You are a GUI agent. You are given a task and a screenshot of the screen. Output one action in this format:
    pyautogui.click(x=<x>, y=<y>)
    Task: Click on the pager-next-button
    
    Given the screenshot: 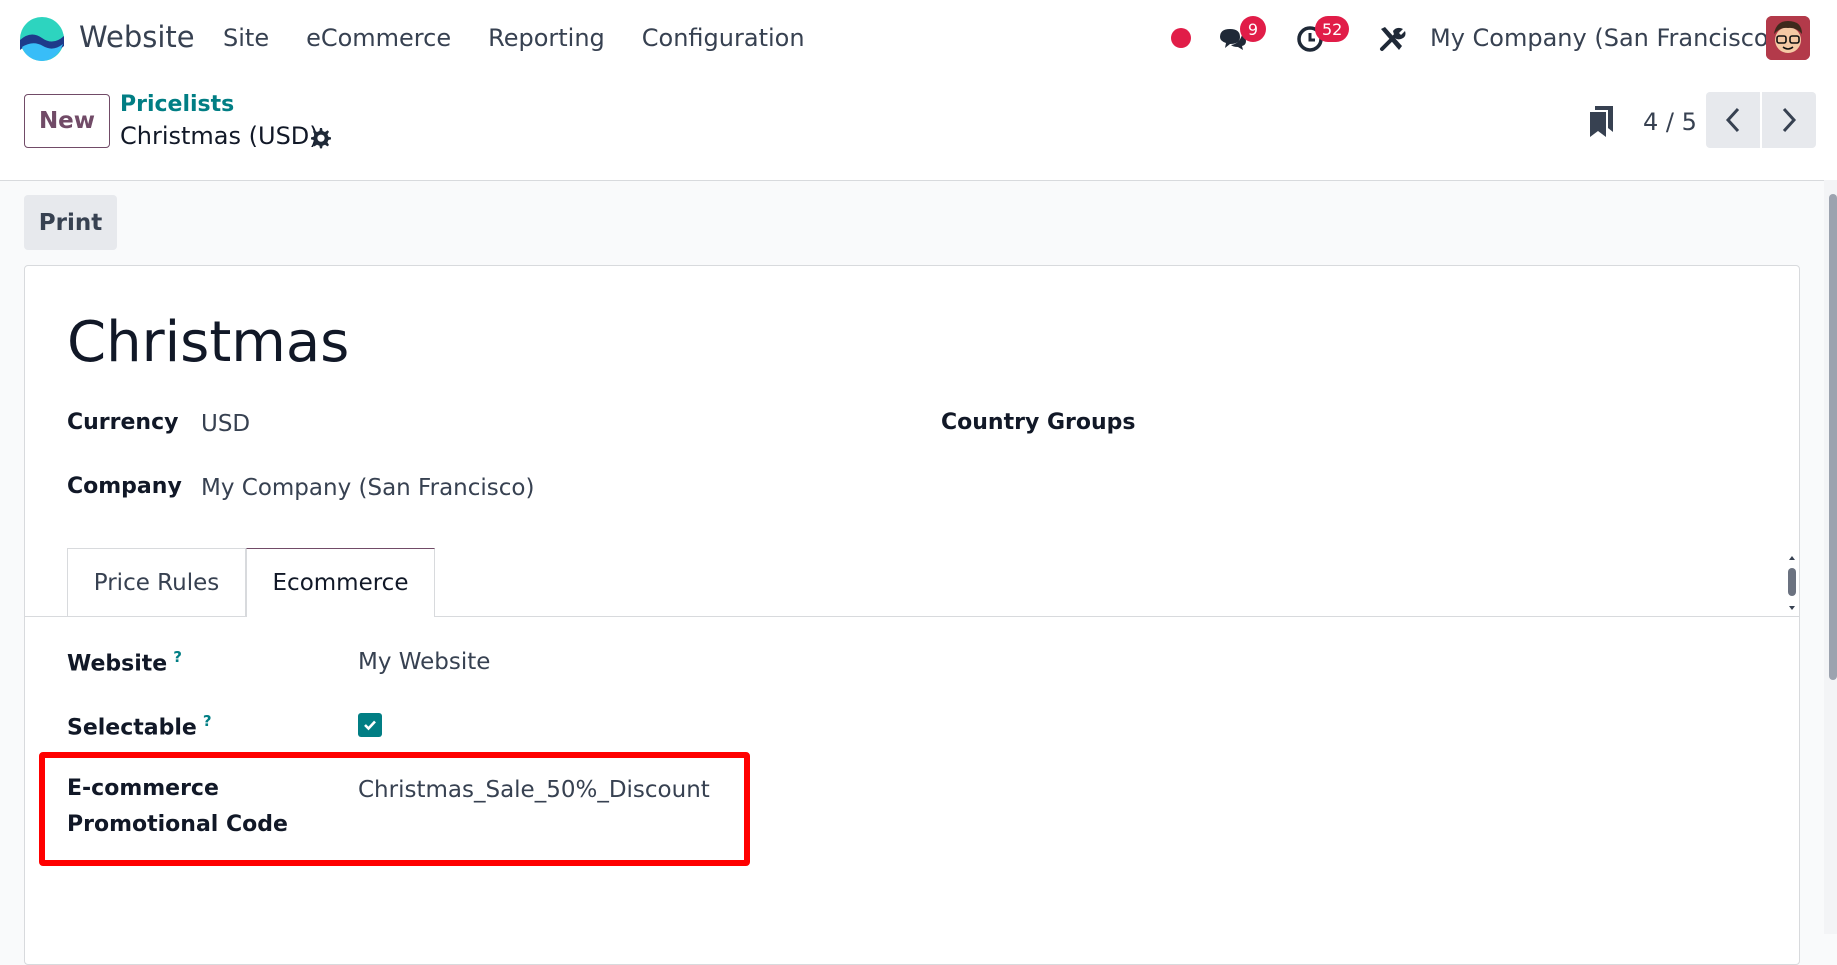 What is the action you would take?
    pyautogui.click(x=1789, y=120)
    